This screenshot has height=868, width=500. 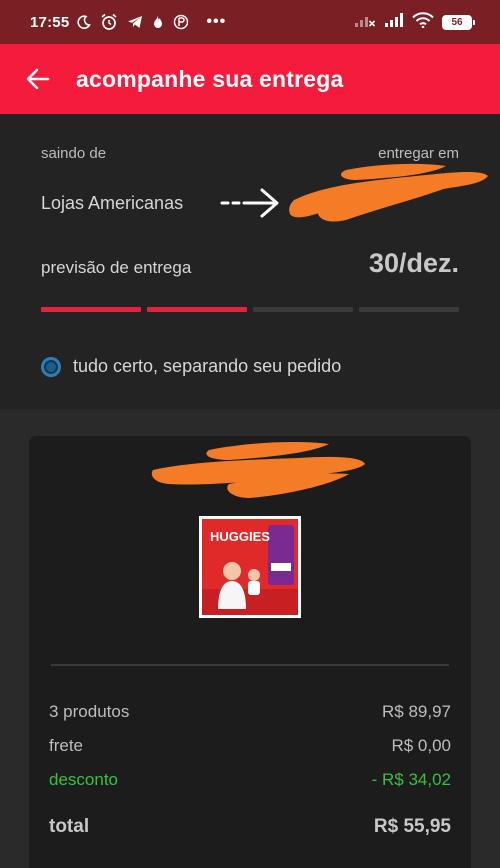 I want to click on summary-row-total: total R$ 55,95, so click(x=250, y=827).